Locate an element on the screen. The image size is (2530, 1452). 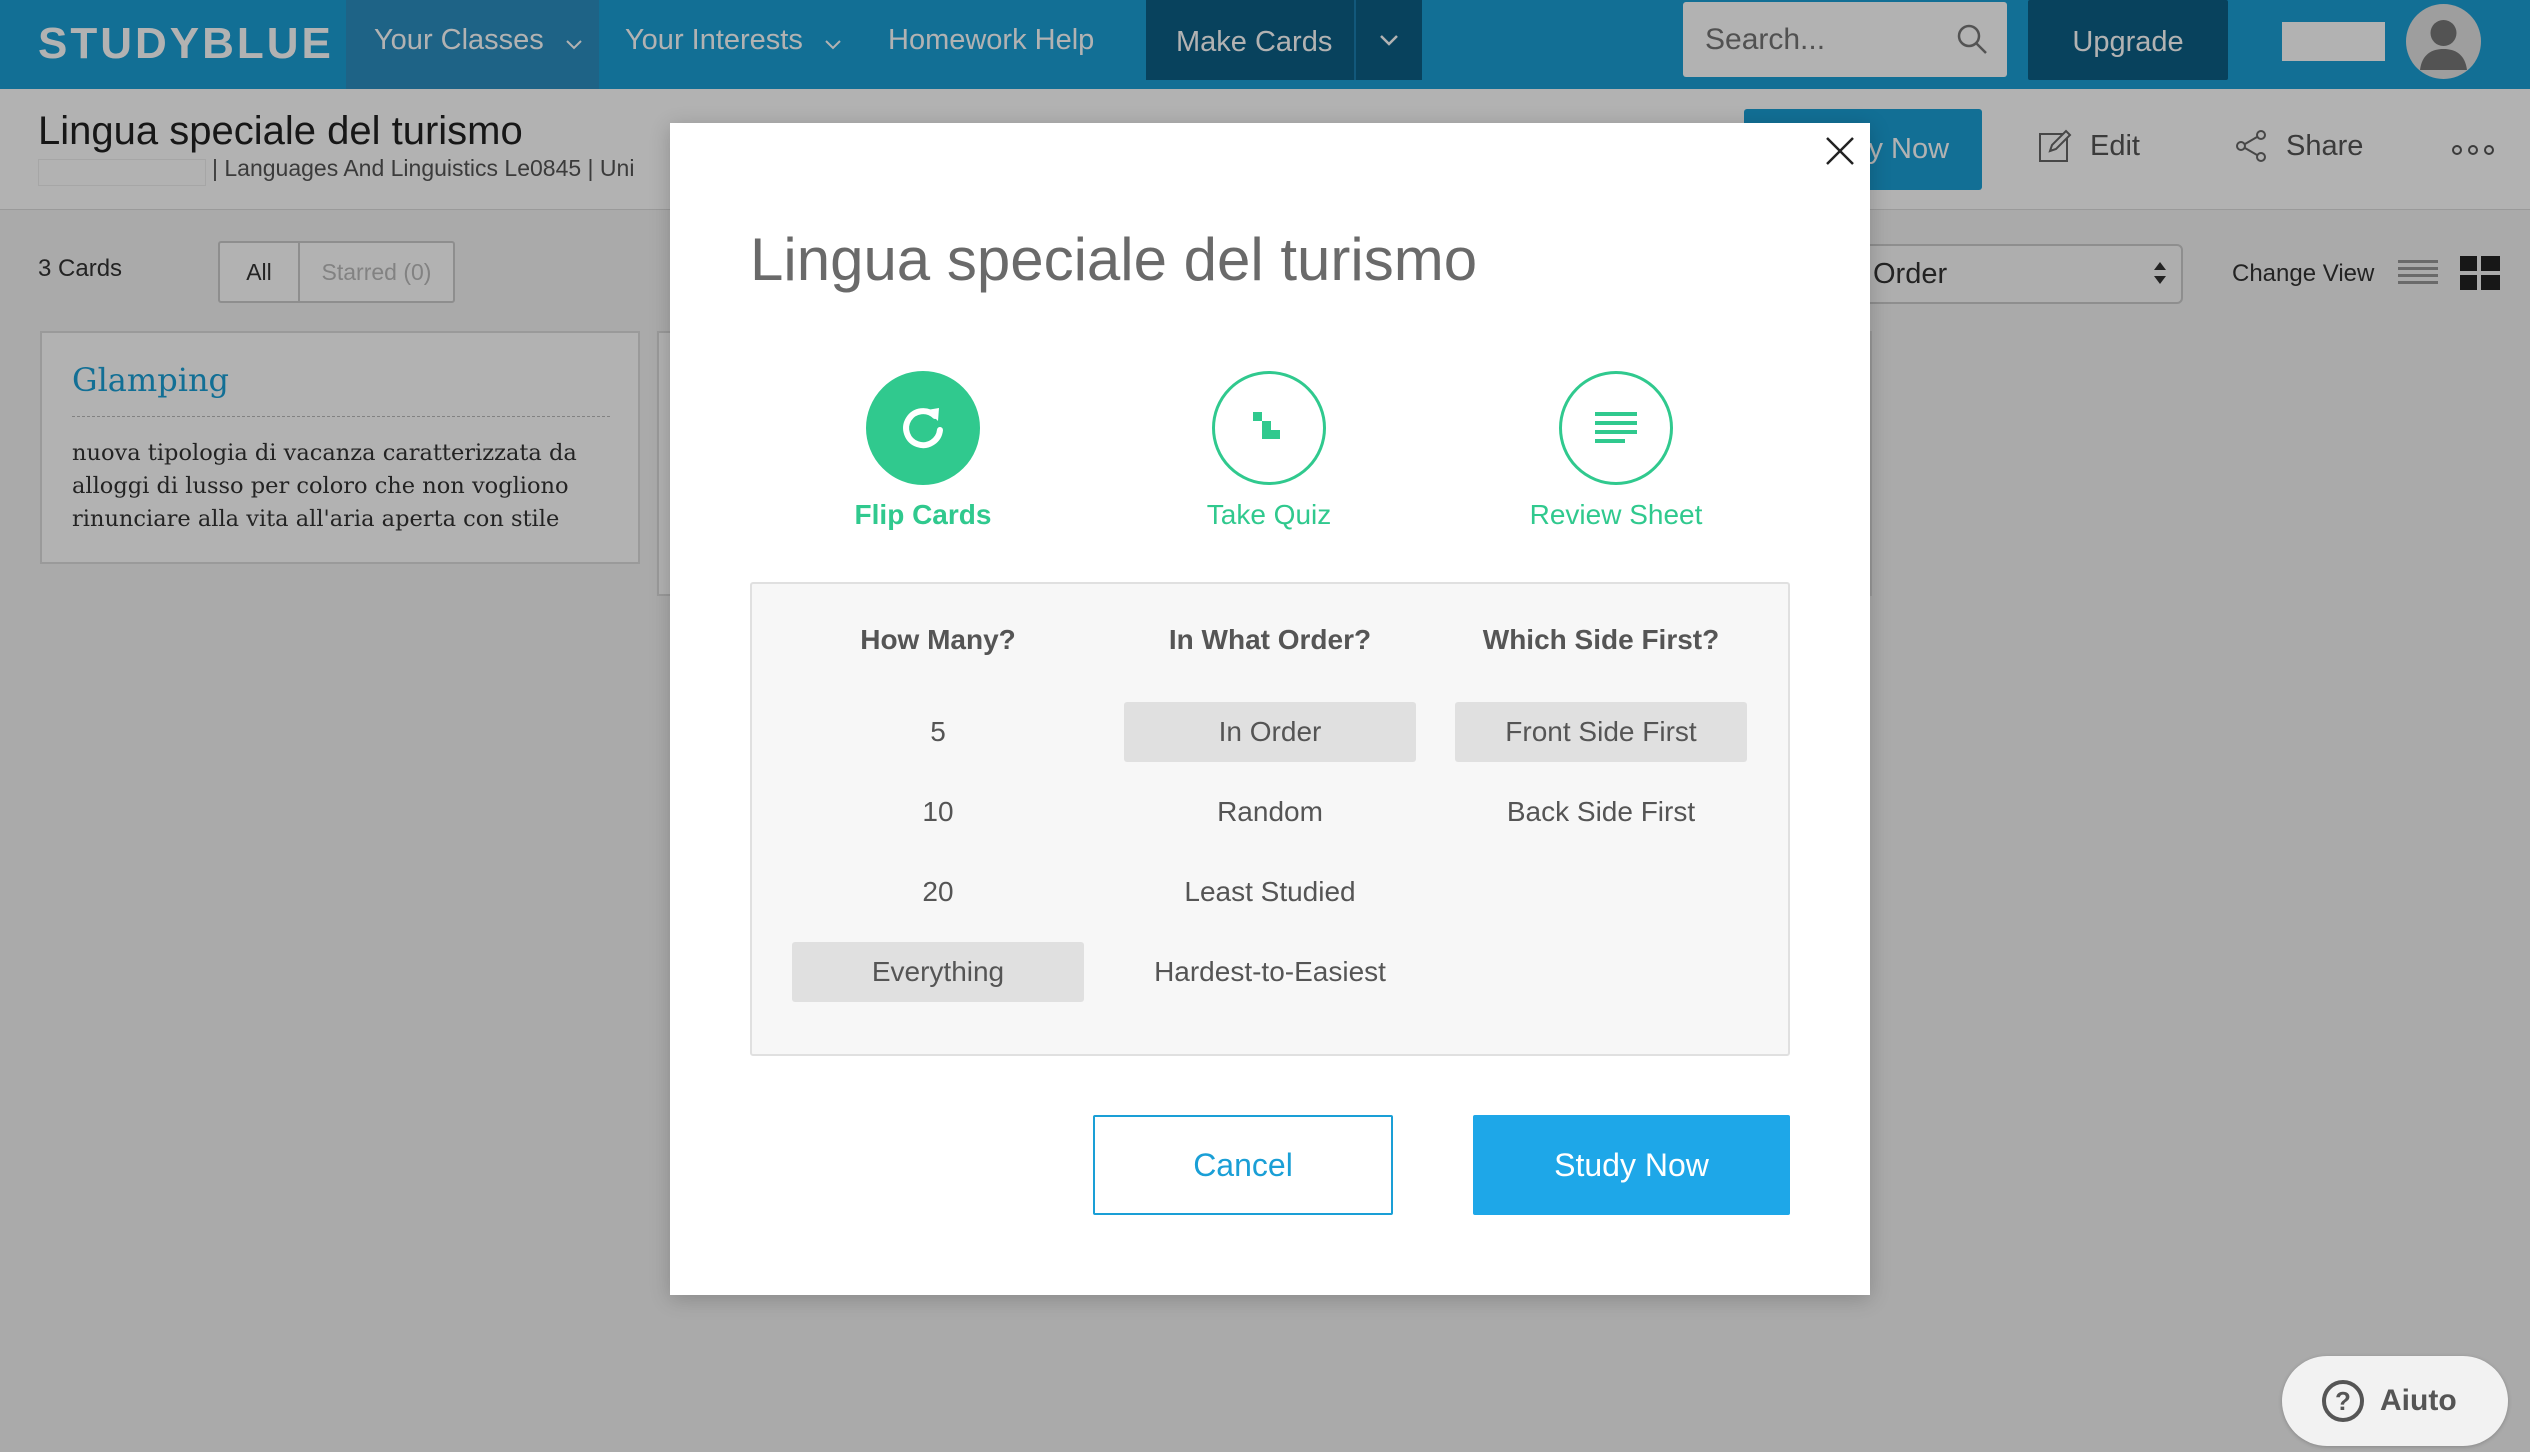
how-many-option: 5 is located at coordinates (938, 732).